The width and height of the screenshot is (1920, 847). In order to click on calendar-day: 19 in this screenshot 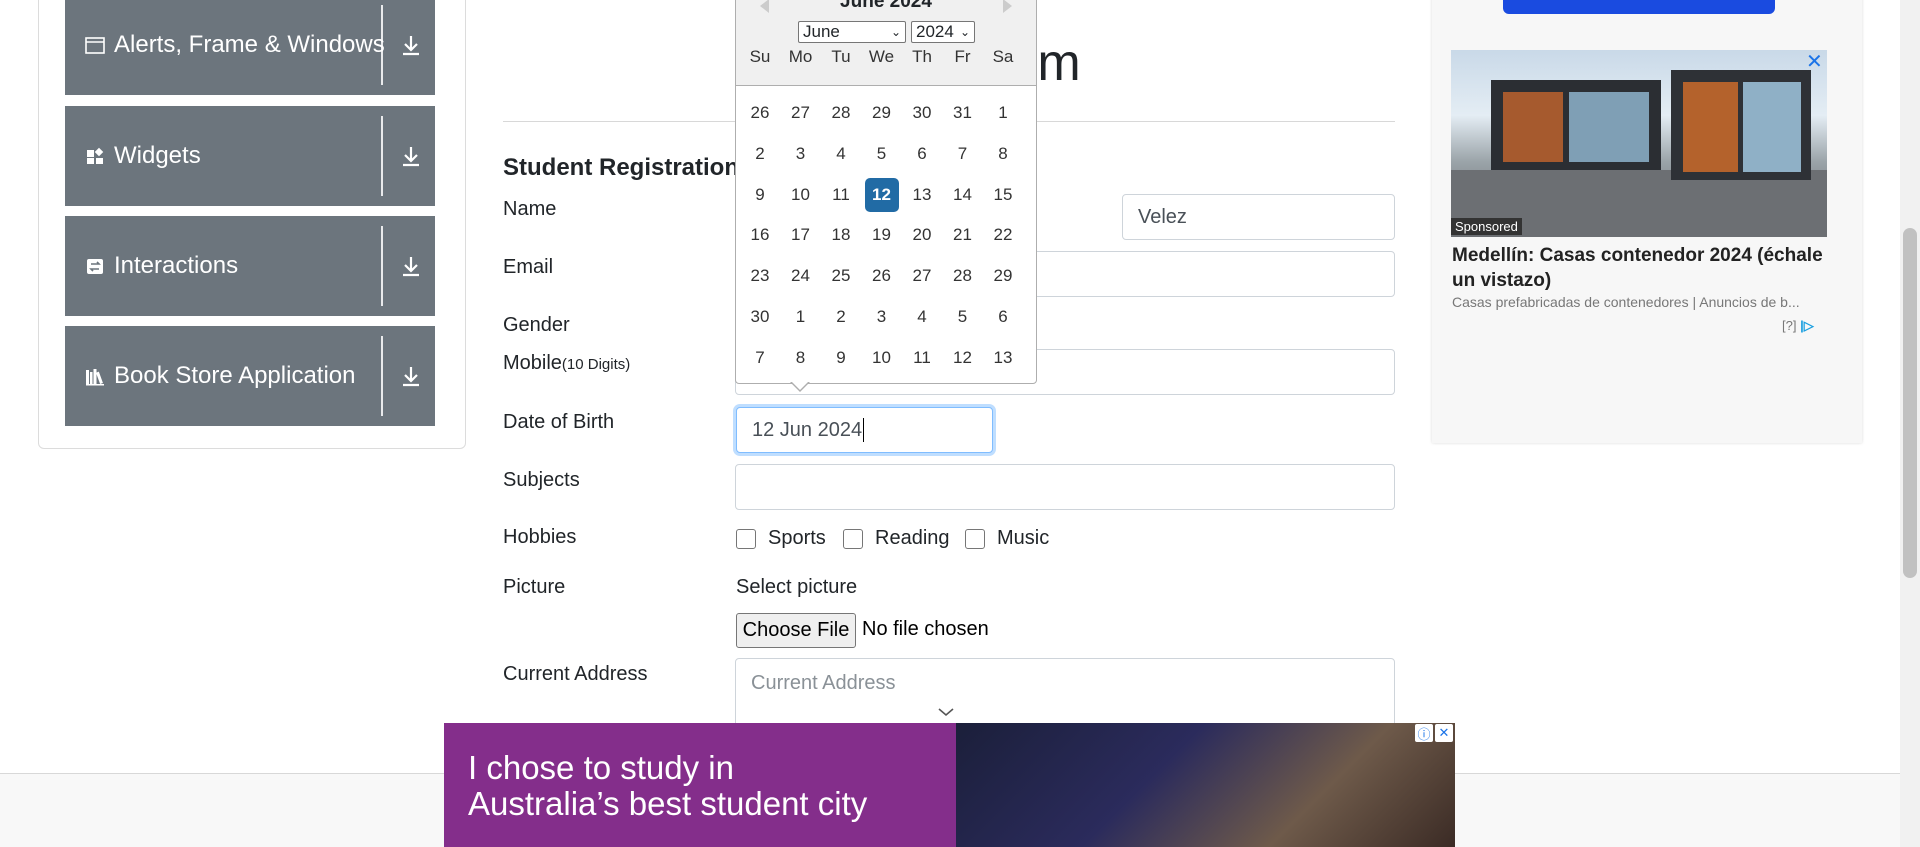, I will do `click(882, 235)`.